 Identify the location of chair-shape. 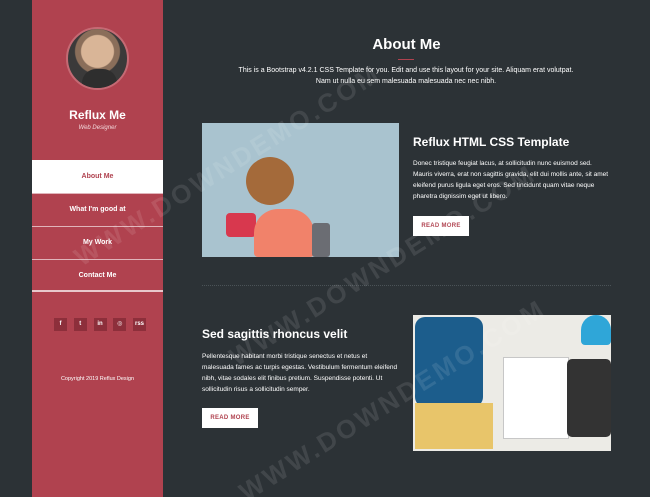
(321, 240).